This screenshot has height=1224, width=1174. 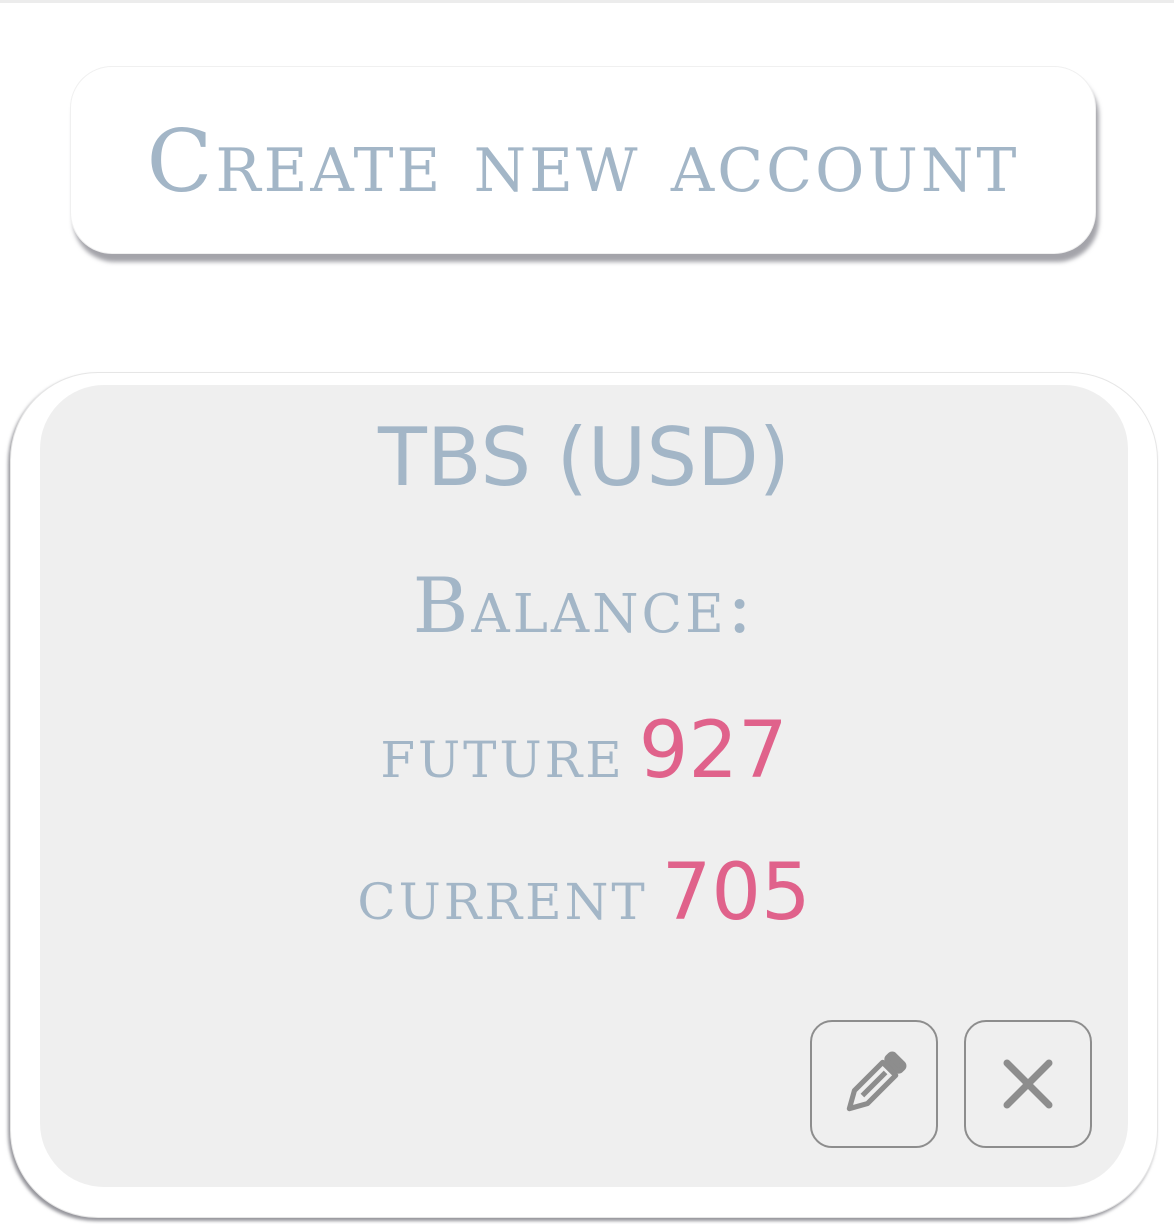 What do you see at coordinates (502, 752) in the screenshot?
I see `future-balance-label: future` at bounding box center [502, 752].